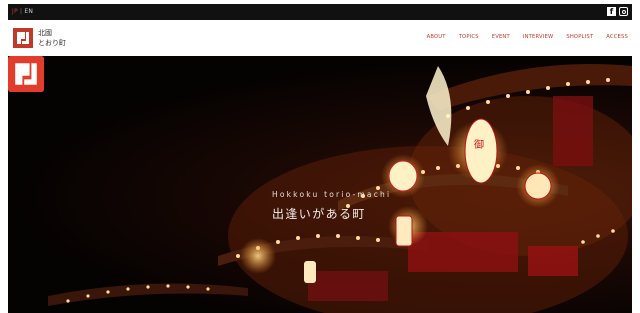 The height and width of the screenshot is (313, 640). What do you see at coordinates (436, 37) in the screenshot?
I see `nav-about: ABOUT` at bounding box center [436, 37].